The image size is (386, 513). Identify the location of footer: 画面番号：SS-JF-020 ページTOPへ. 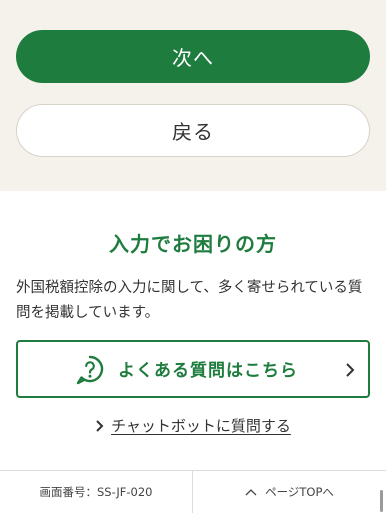
(193, 491).